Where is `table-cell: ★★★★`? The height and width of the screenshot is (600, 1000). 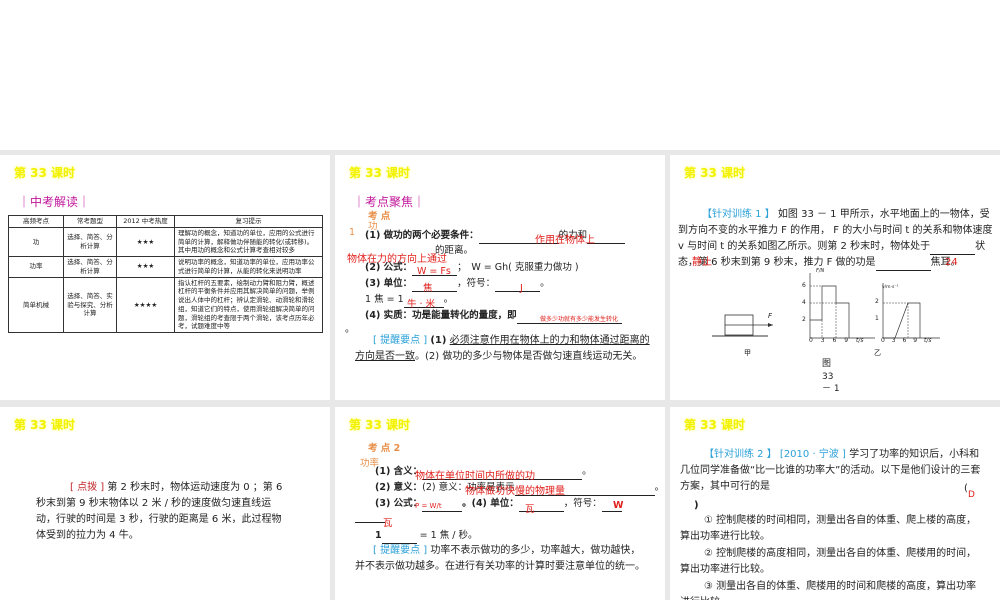
table-cell: ★★★★ is located at coordinates (145, 305).